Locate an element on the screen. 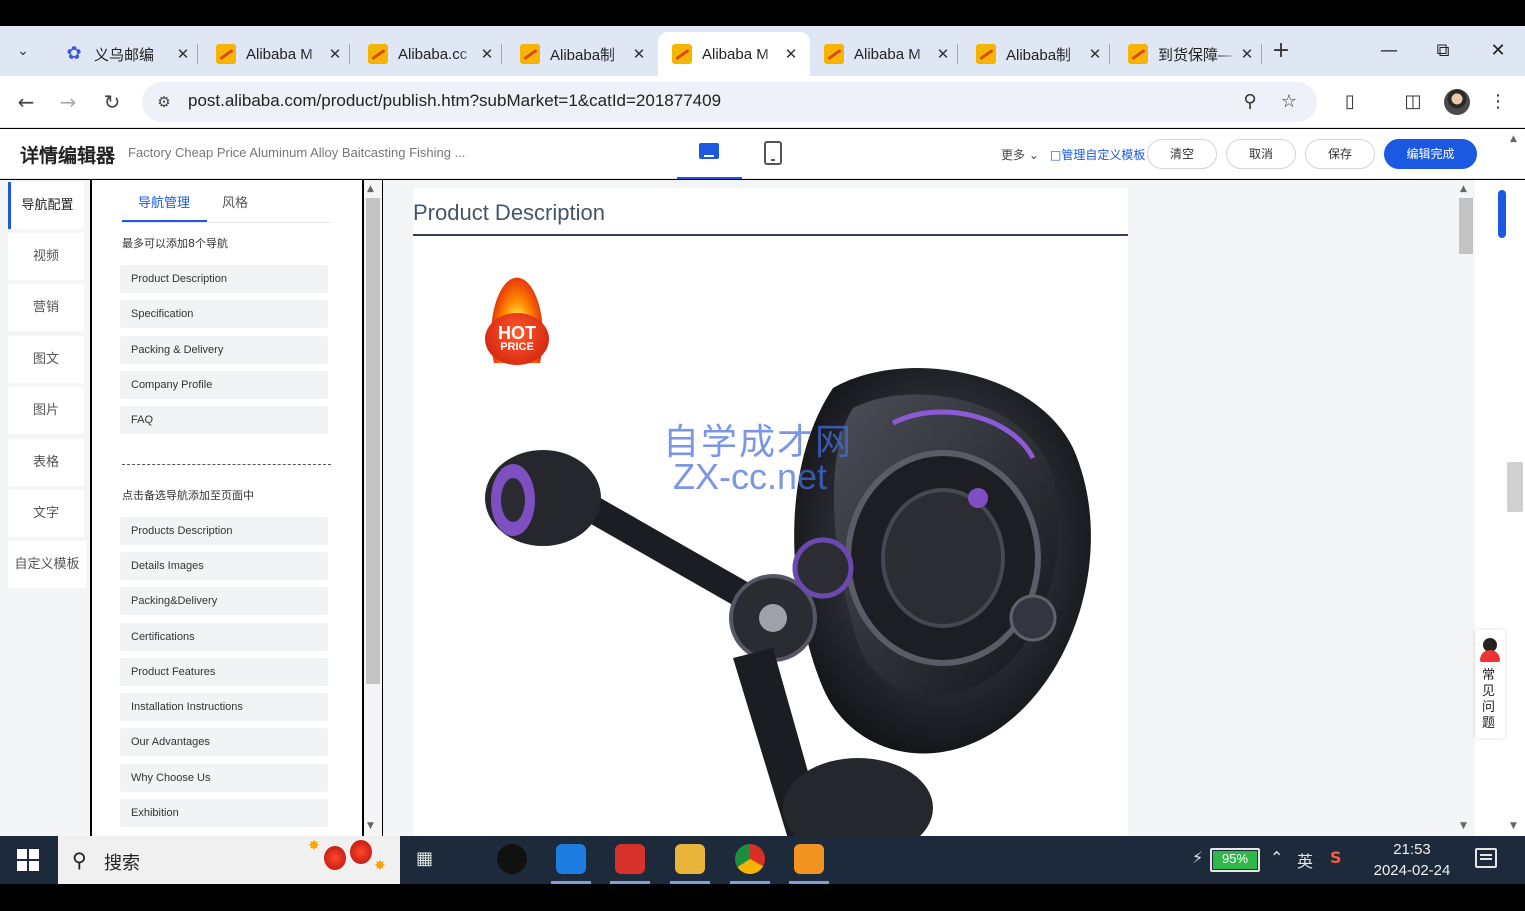 The width and height of the screenshot is (1525, 911). sidebar-item-text: 文字 is located at coordinates (46, 513).